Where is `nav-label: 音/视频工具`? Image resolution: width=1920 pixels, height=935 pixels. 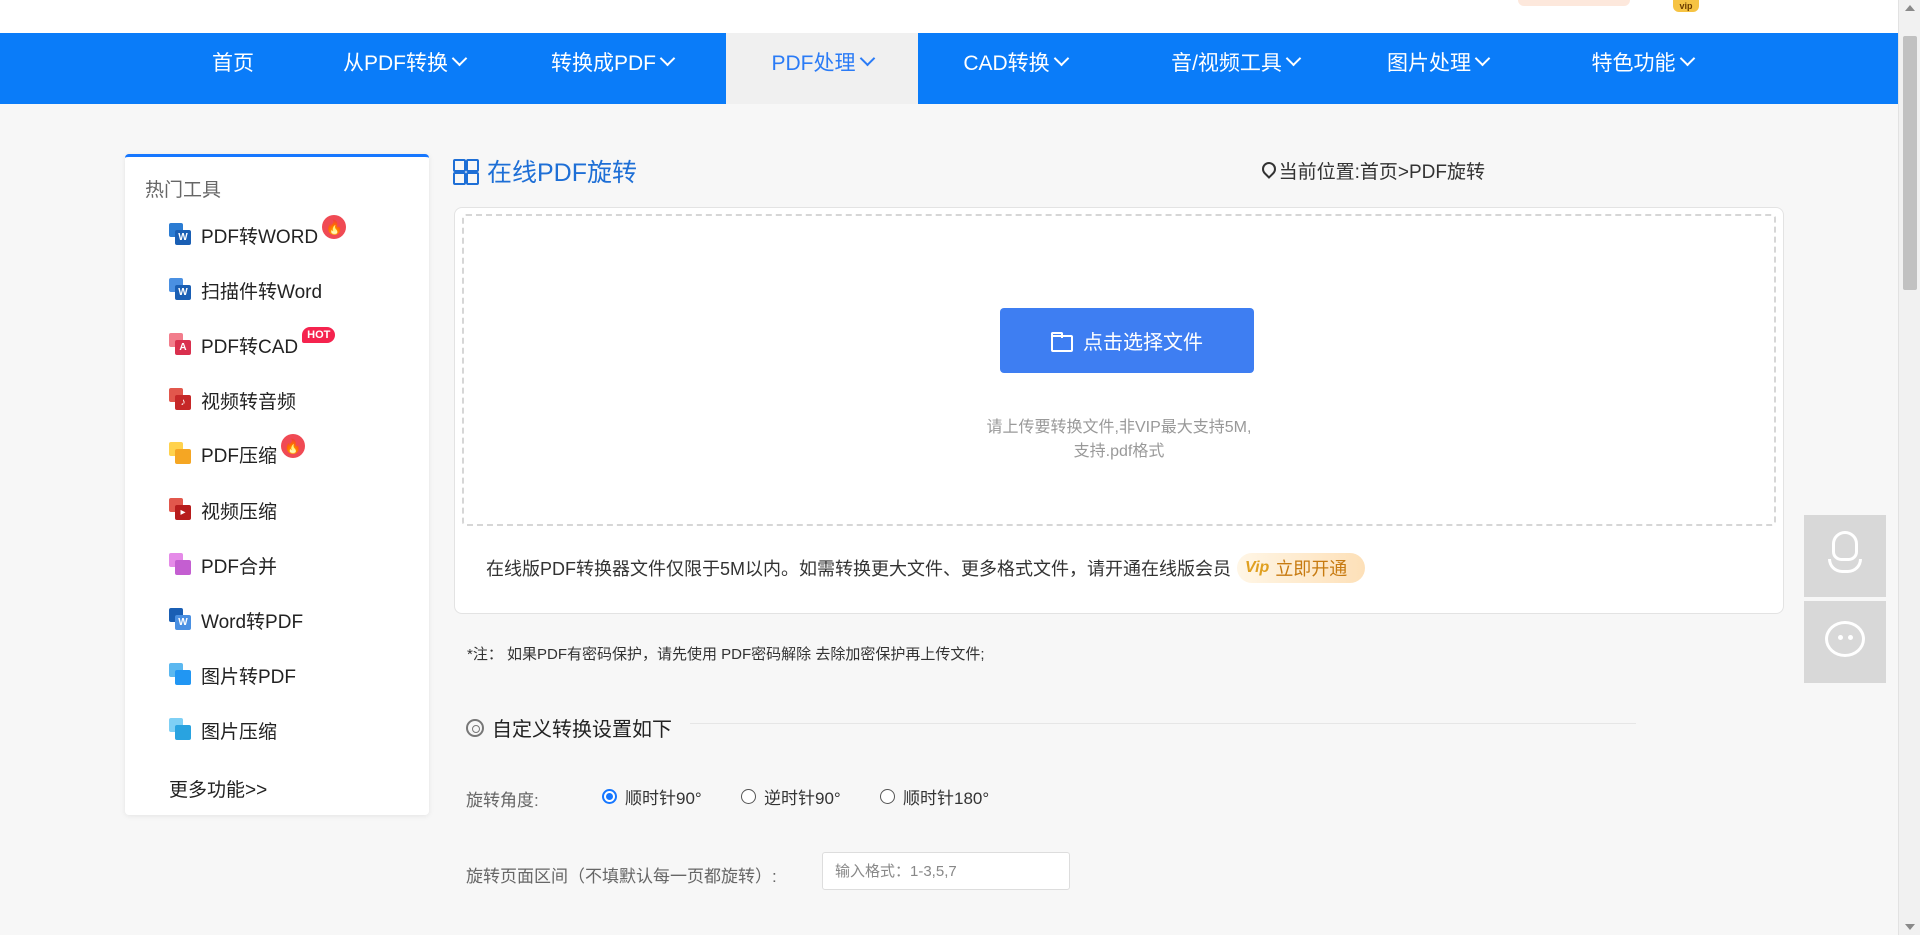
nav-label: 音/视频工具 is located at coordinates (1226, 63).